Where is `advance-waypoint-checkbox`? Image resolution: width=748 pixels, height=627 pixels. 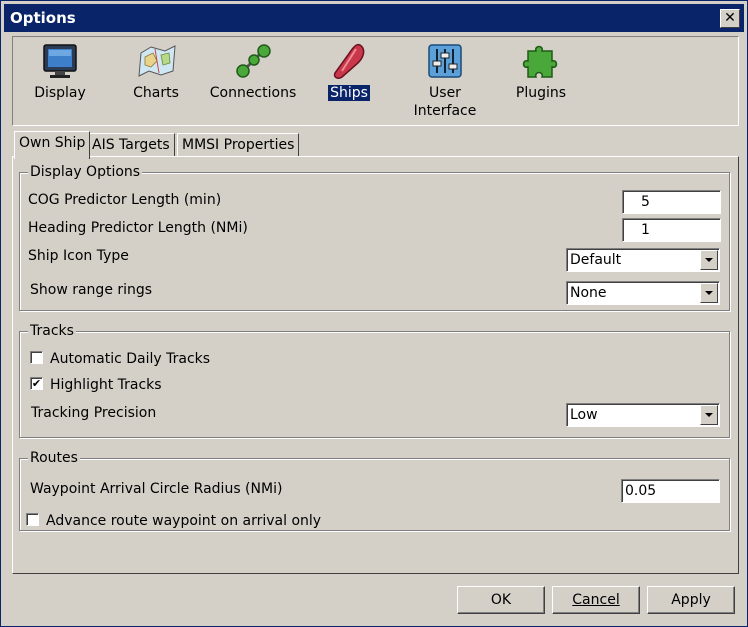
advance-waypoint-checkbox is located at coordinates (32, 519).